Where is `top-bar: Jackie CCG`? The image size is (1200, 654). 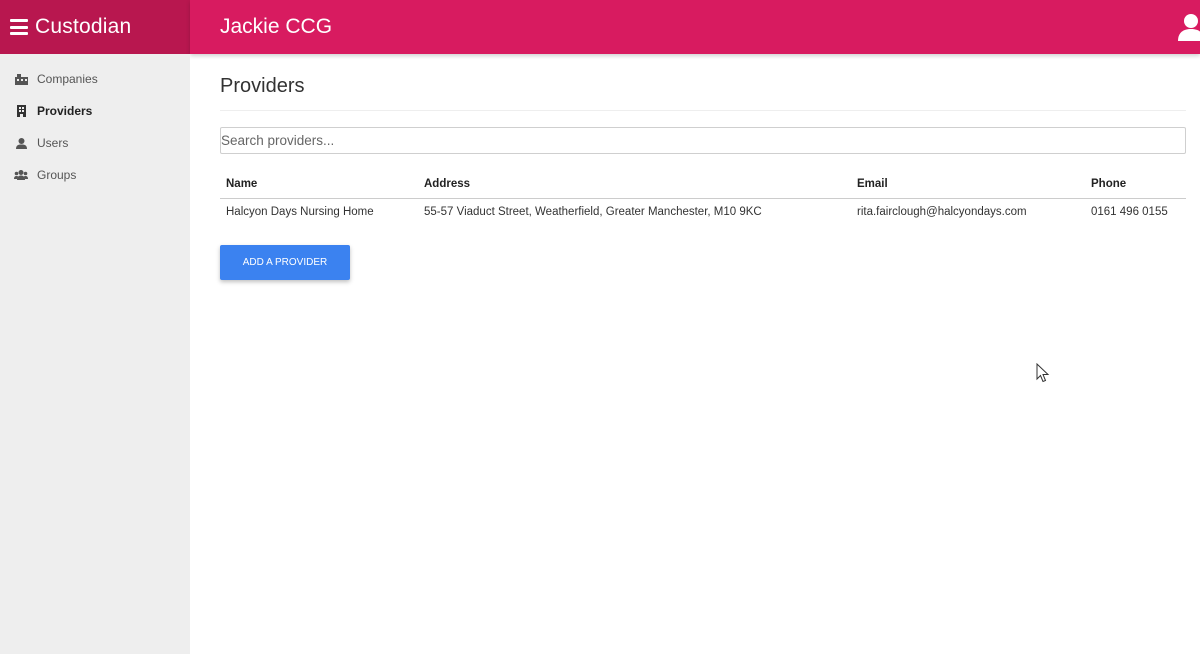
top-bar: Jackie CCG is located at coordinates (695, 27).